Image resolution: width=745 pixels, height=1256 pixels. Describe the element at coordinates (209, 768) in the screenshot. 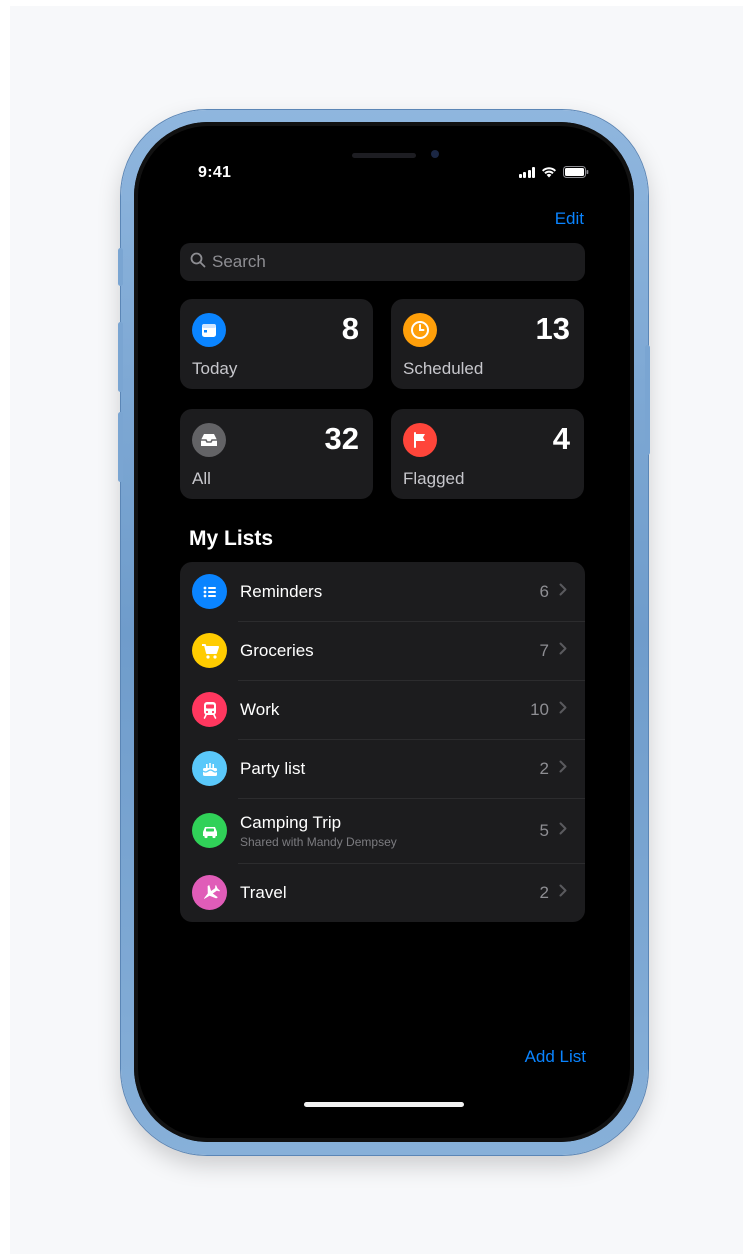

I see `cake-icon` at that location.